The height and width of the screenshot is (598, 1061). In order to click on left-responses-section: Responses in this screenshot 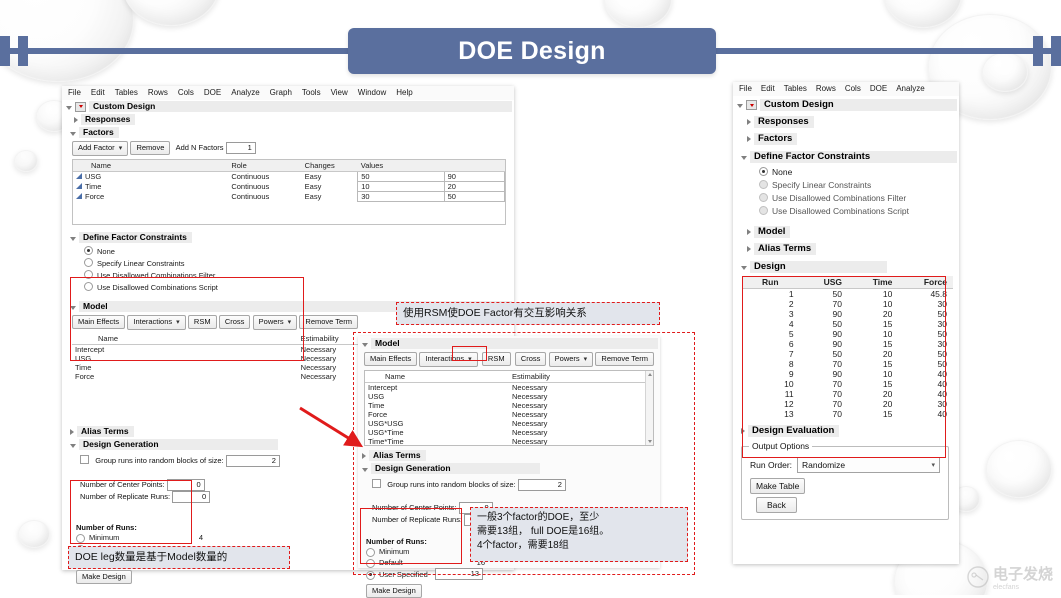, I will do `click(288, 119)`.